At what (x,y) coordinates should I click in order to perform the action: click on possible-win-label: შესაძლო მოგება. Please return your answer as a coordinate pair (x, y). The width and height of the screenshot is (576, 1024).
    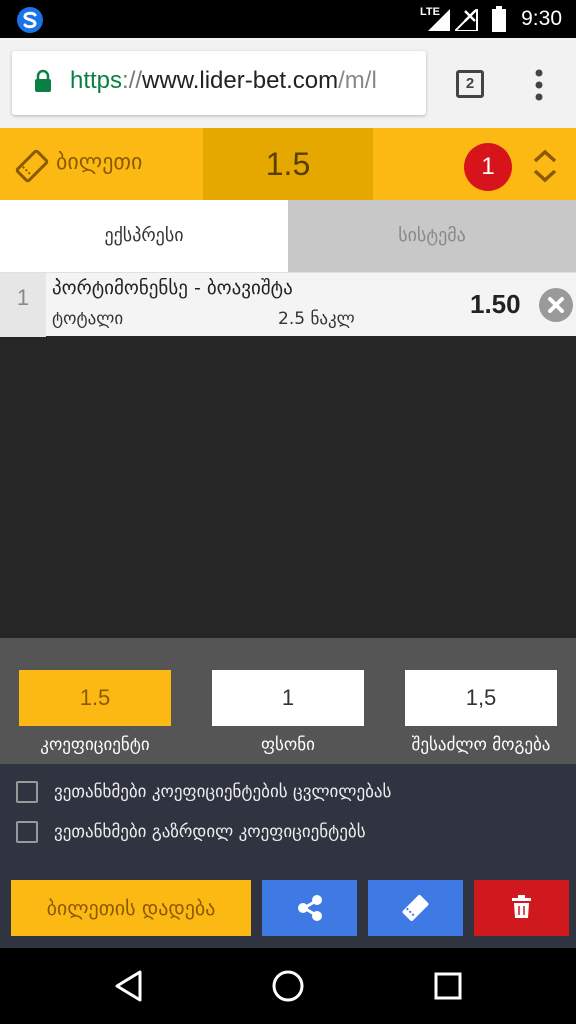
    Looking at the image, I should click on (481, 745).